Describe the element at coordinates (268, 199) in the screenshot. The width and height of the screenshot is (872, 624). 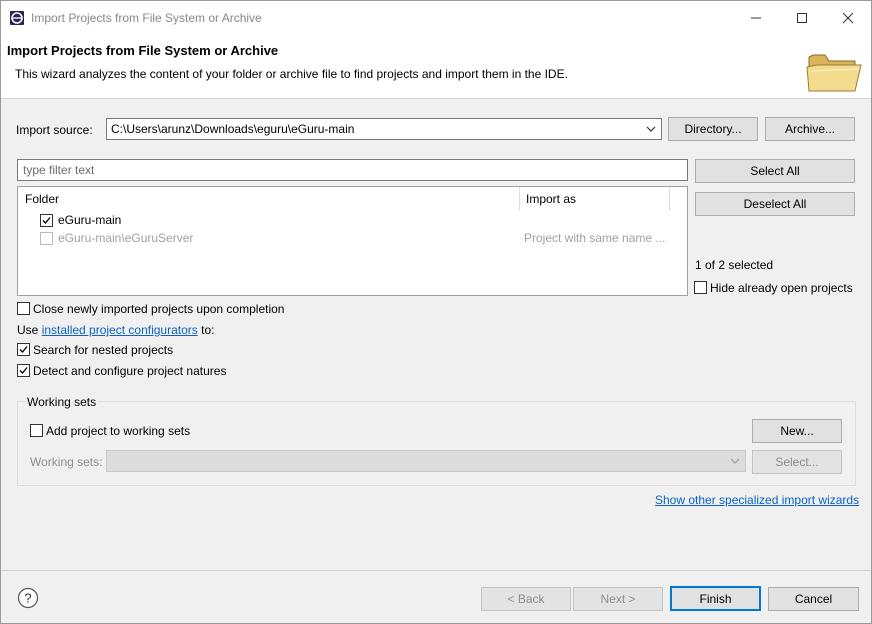
I see `column-header-folder: Folder` at that location.